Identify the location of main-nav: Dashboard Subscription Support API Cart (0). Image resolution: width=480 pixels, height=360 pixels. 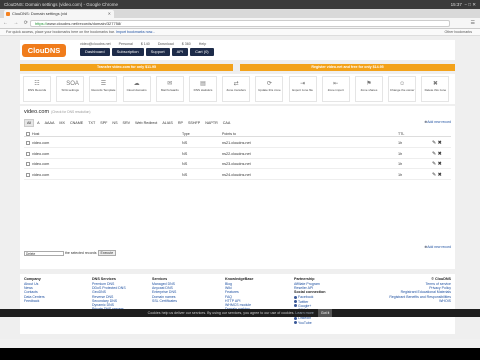
(148, 52).